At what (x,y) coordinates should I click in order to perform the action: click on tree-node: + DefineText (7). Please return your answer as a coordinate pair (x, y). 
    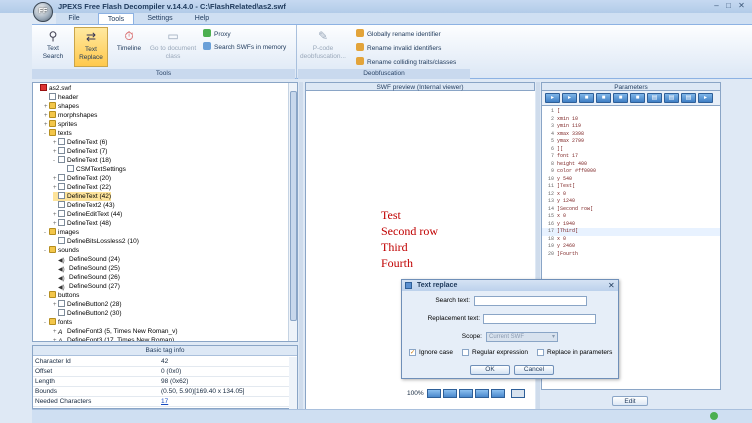
    Looking at the image, I should click on (80, 151).